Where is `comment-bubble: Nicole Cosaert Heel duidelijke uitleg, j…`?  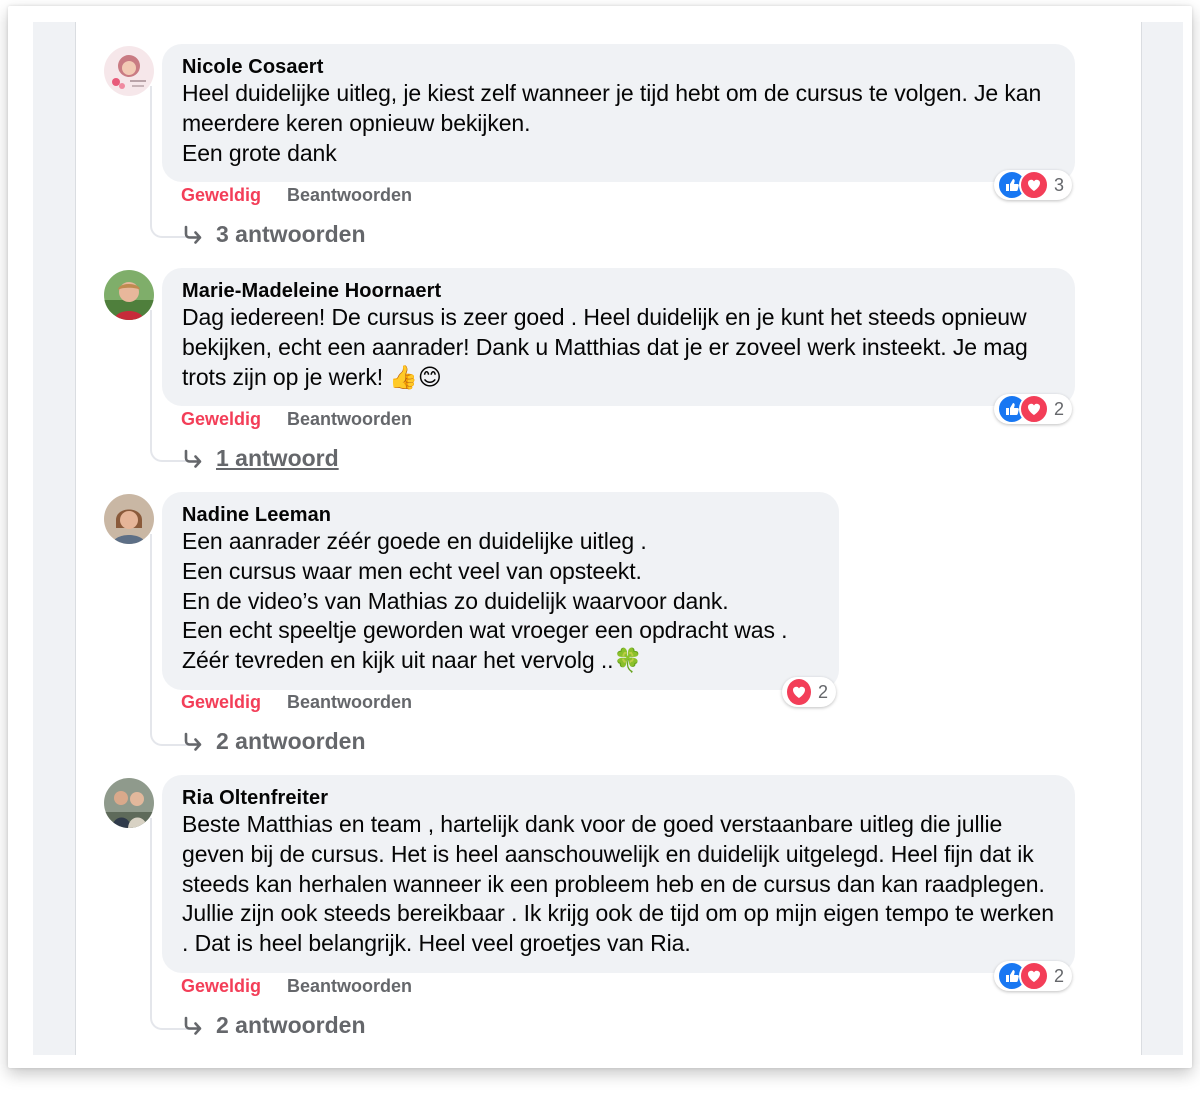 comment-bubble: Nicole Cosaert Heel duidelijke uitleg, j… is located at coordinates (618, 113).